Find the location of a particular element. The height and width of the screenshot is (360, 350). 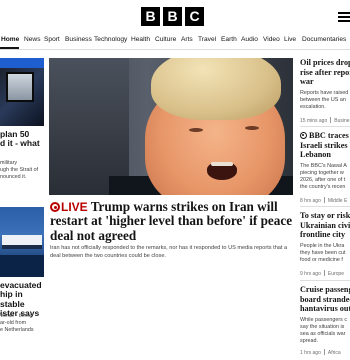

left-story-2-image is located at coordinates (22, 242).